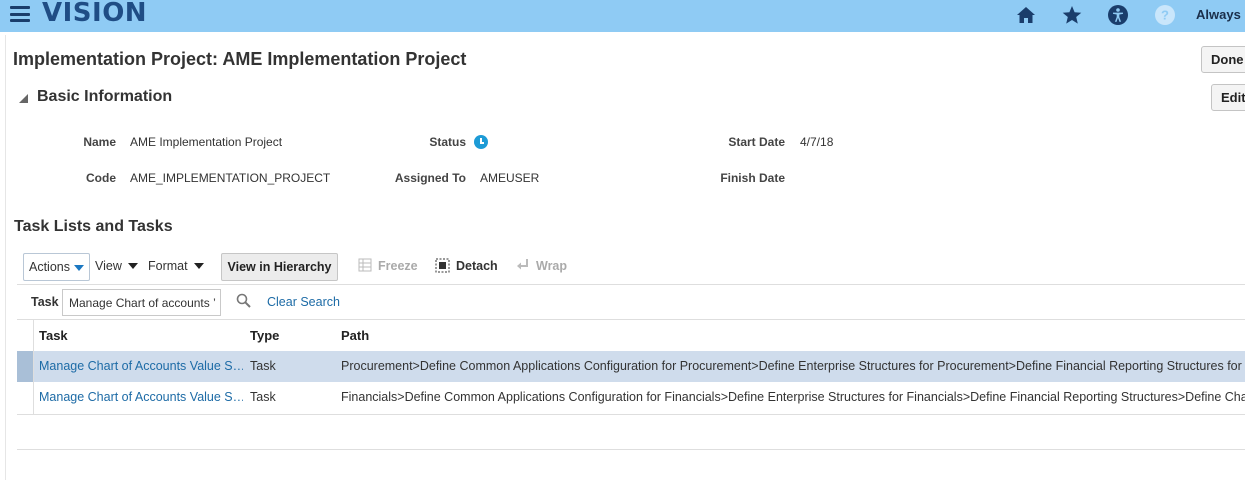 The width and height of the screenshot is (1245, 480). What do you see at coordinates (101, 178) in the screenshot?
I see `code-label: Code` at bounding box center [101, 178].